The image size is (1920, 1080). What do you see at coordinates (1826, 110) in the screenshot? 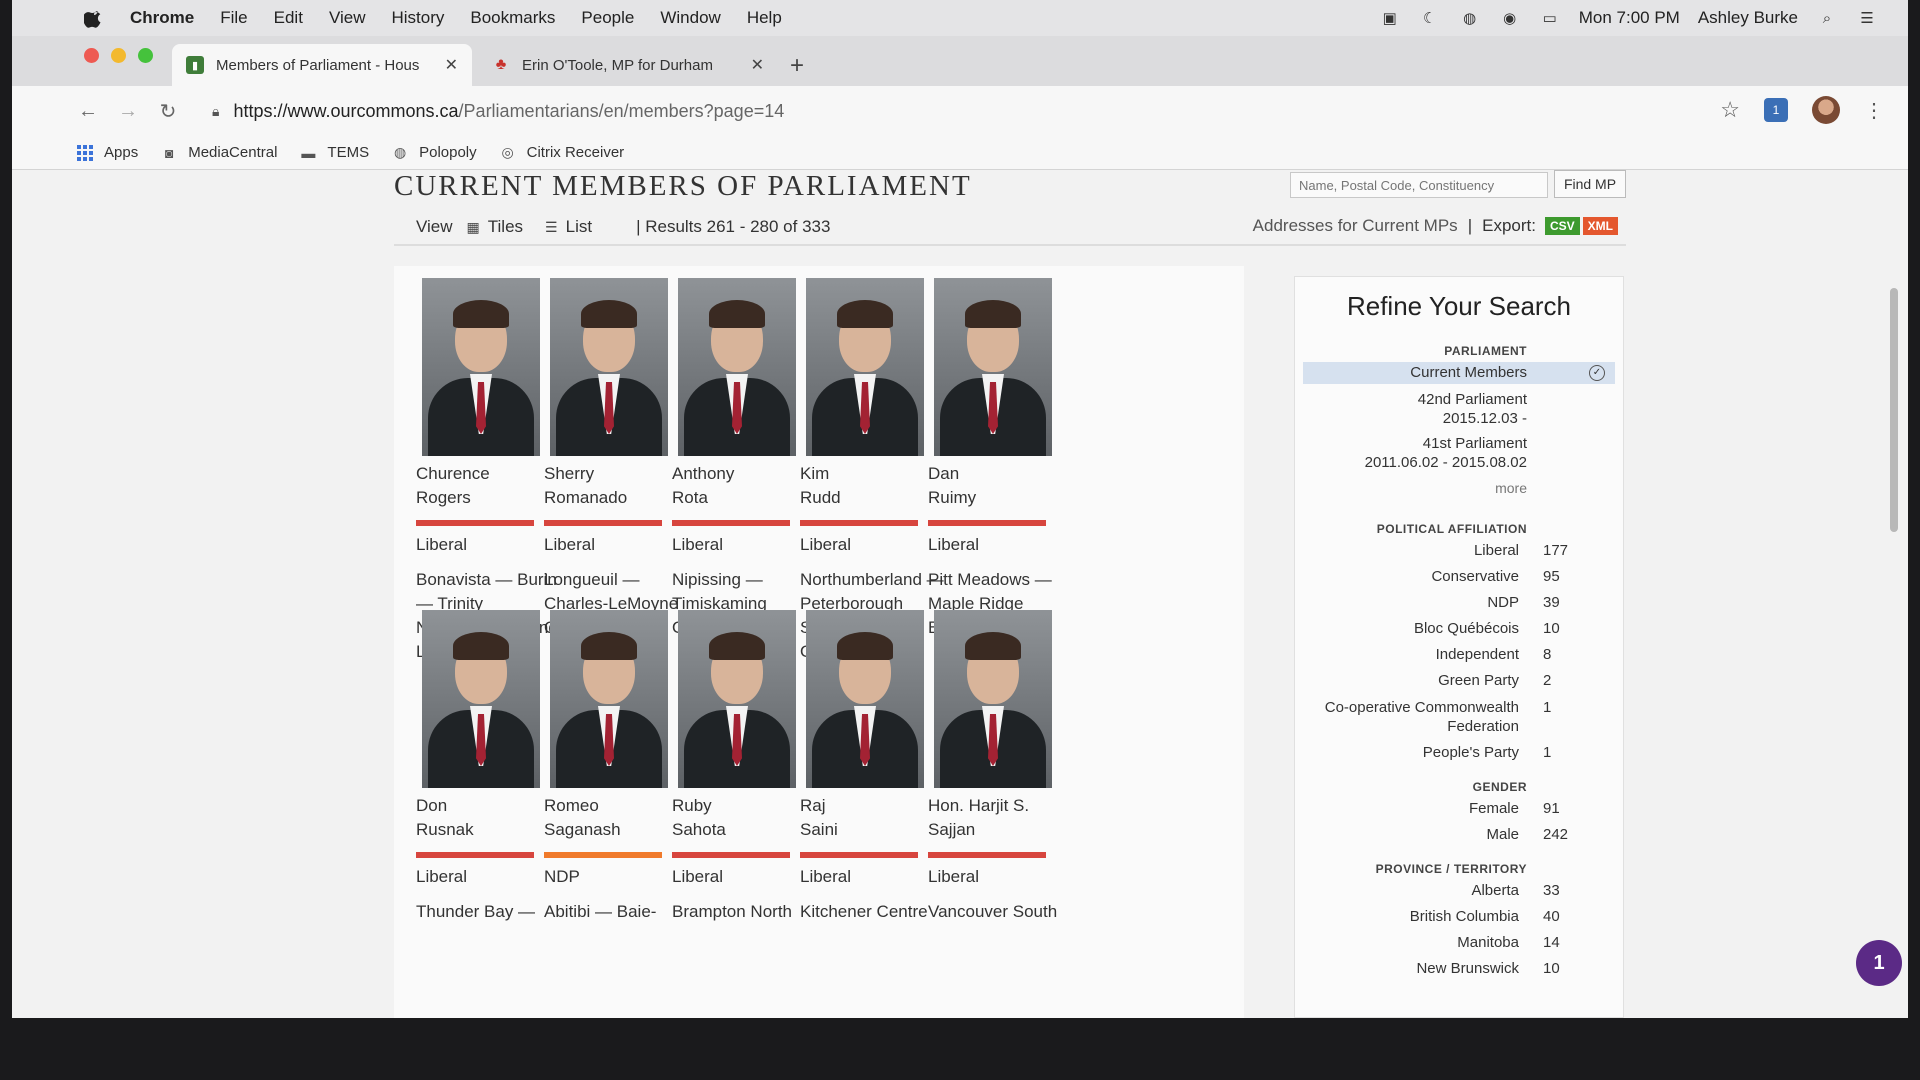
I see `profile-avatar` at bounding box center [1826, 110].